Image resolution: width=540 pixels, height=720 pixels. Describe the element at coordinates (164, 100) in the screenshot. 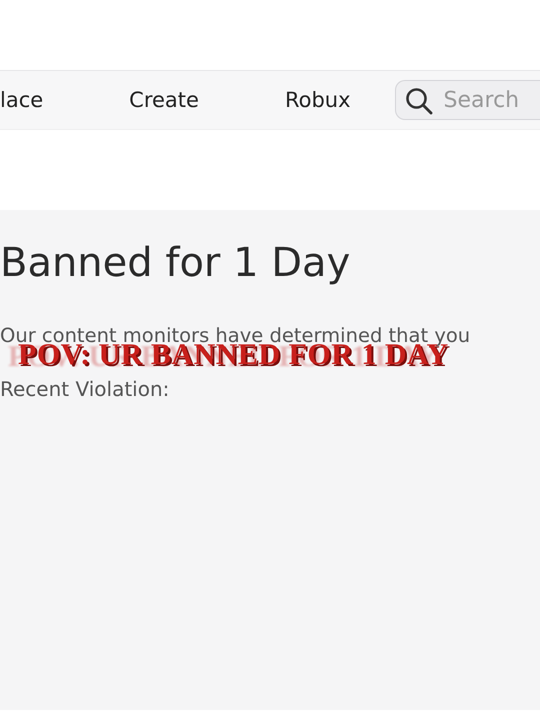

I see `nav-link: Create` at that location.